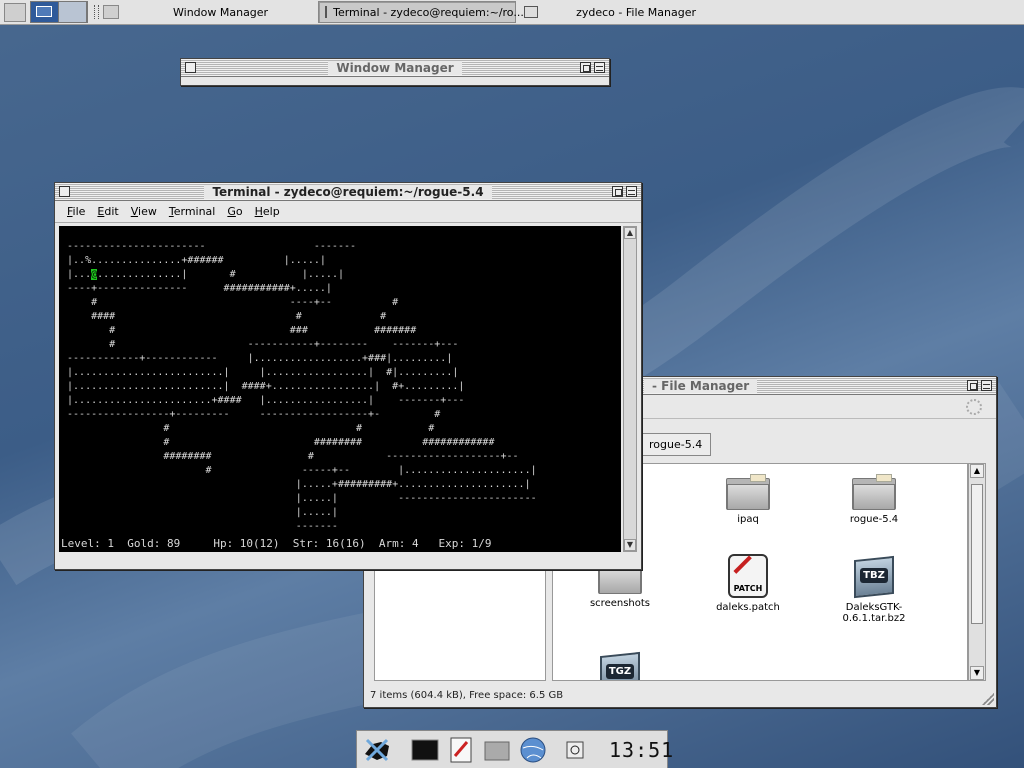 This screenshot has width=1024, height=768. Describe the element at coordinates (111, 12) in the screenshot. I see `window-list-icon` at that location.